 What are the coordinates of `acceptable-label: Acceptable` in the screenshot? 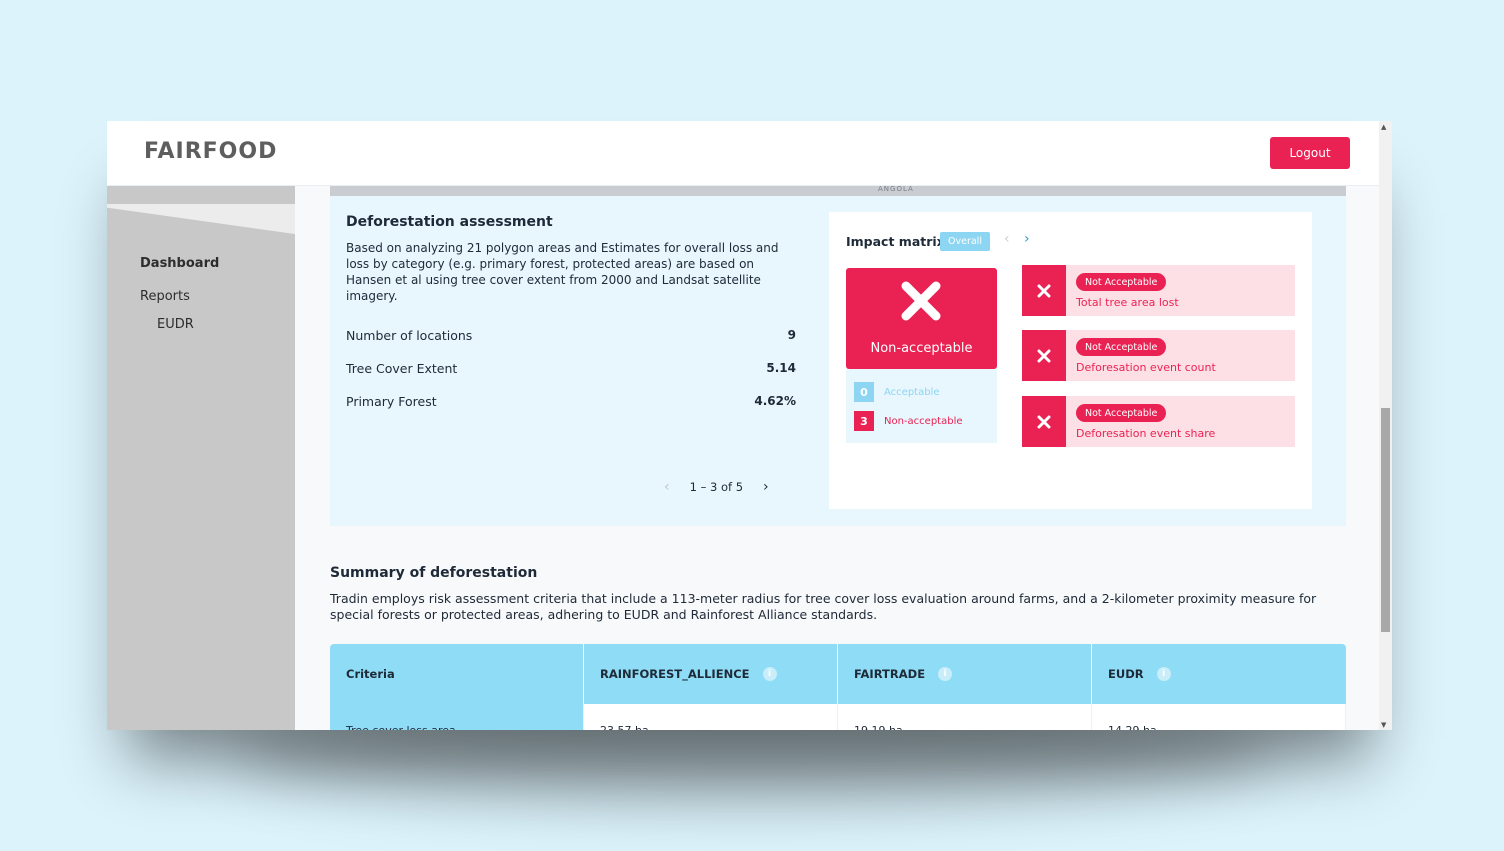 It's located at (912, 392).